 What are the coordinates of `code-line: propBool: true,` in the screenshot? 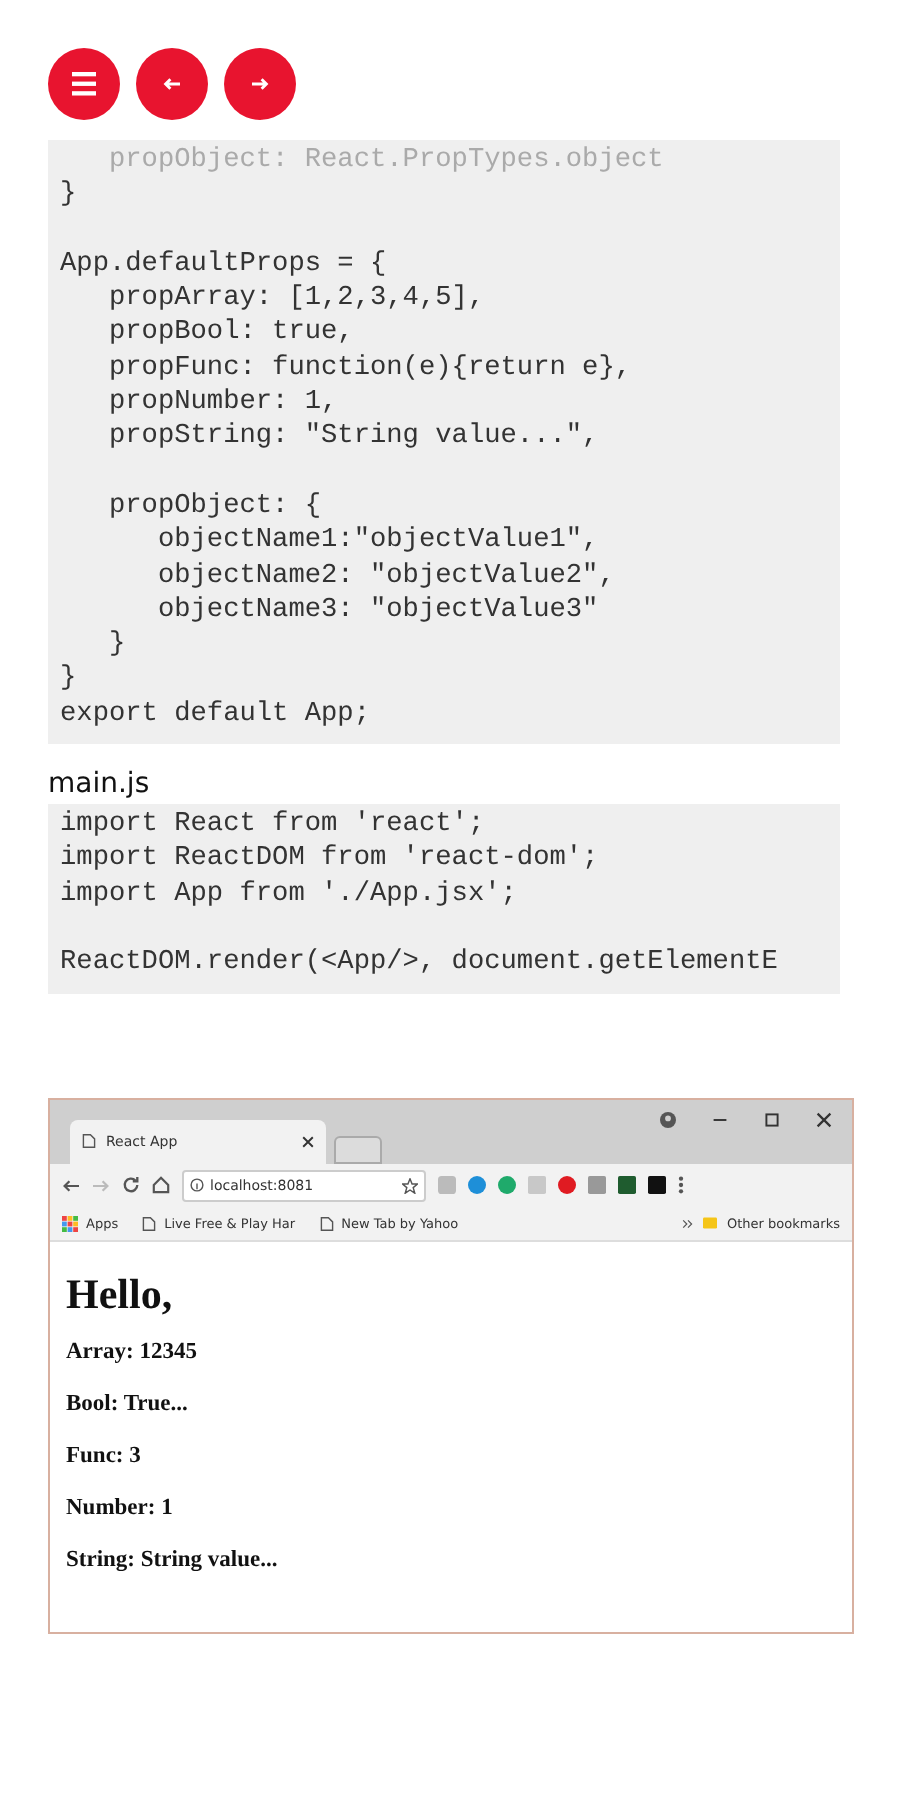 It's located at (231, 334).